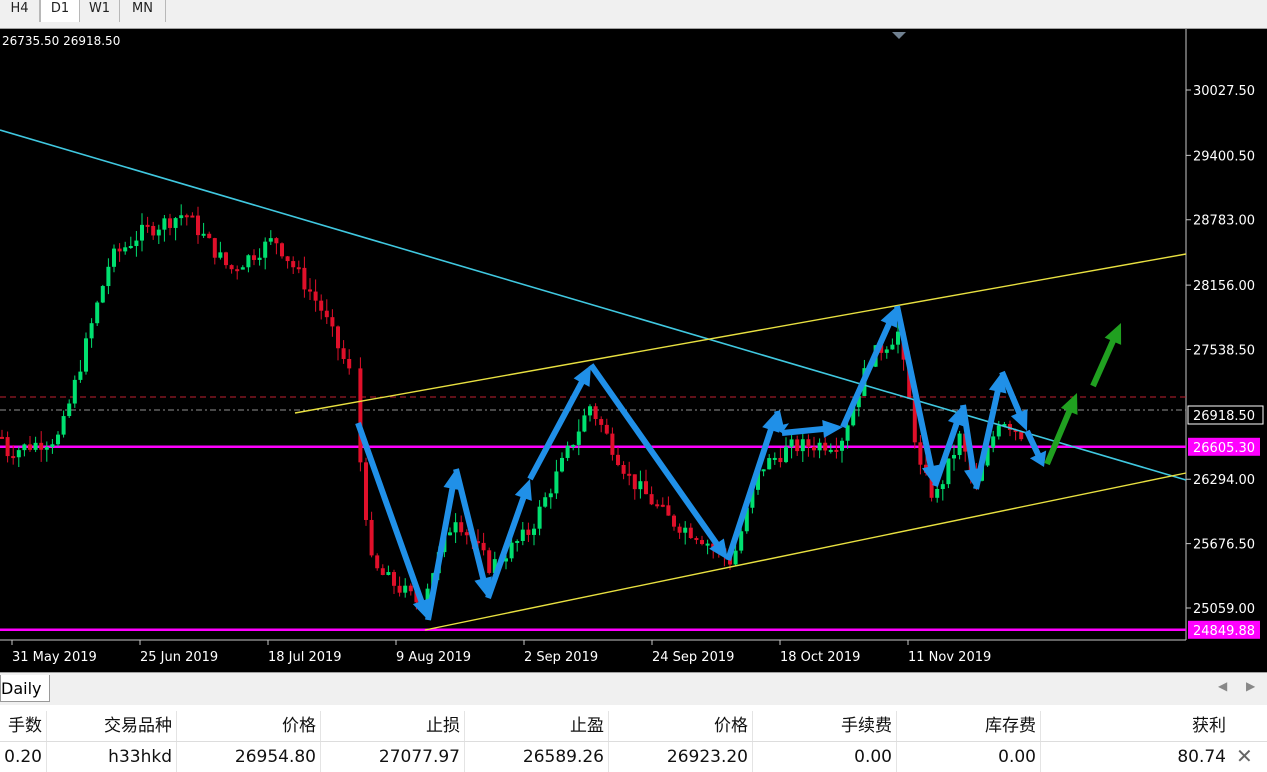 Image resolution: width=1267 pixels, height=772 pixels. I want to click on col-profit: 获利, so click(1135, 726).